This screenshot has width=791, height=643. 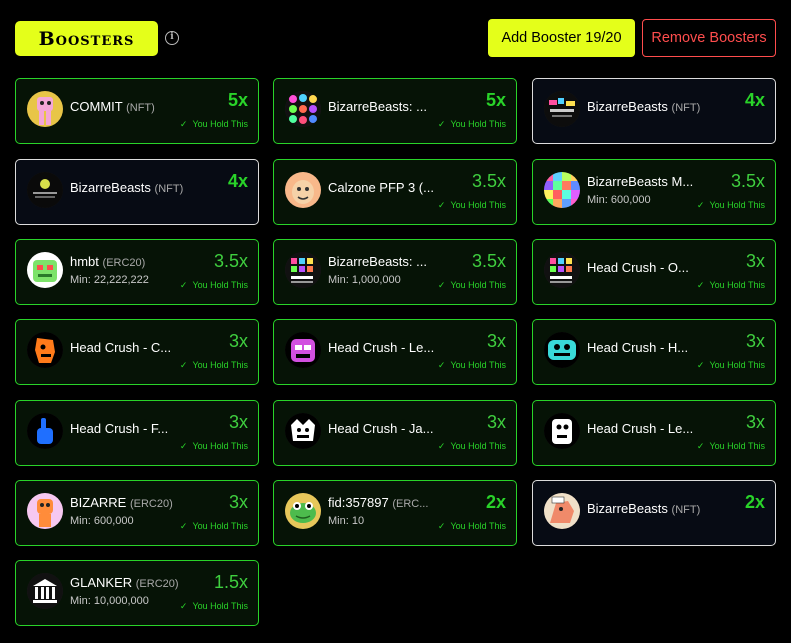 I want to click on head-crush-logo-avatar, so click(x=562, y=270).